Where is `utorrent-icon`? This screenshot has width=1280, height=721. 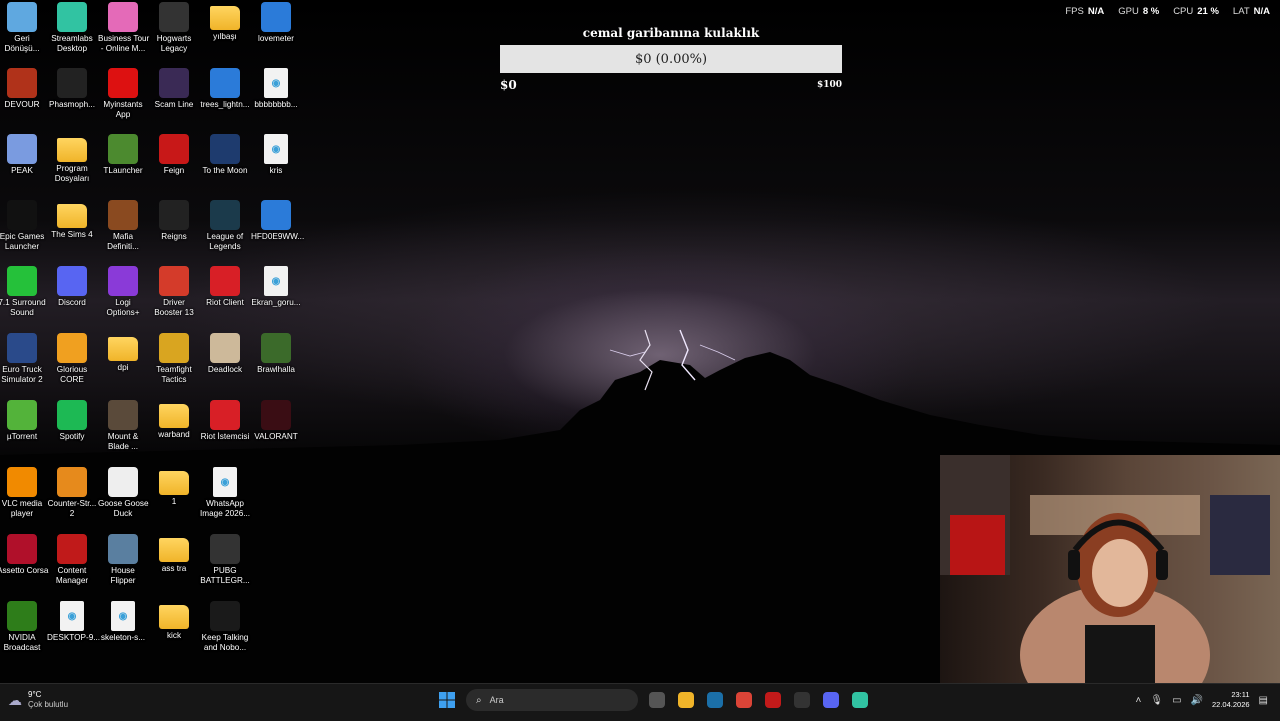 utorrent-icon is located at coordinates (22, 415).